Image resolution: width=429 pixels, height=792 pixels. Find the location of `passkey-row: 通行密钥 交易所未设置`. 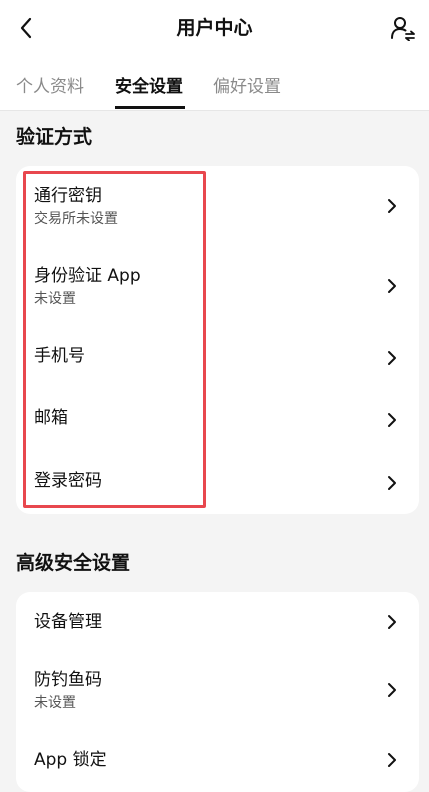

passkey-row: 通行密钥 交易所未设置 is located at coordinates (217, 206).